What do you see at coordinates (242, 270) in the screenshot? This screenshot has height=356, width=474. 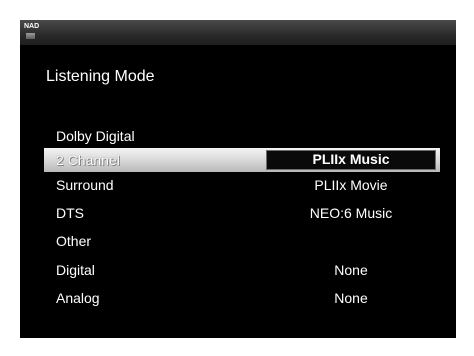 I see `menu-item-digital: Digital None` at bounding box center [242, 270].